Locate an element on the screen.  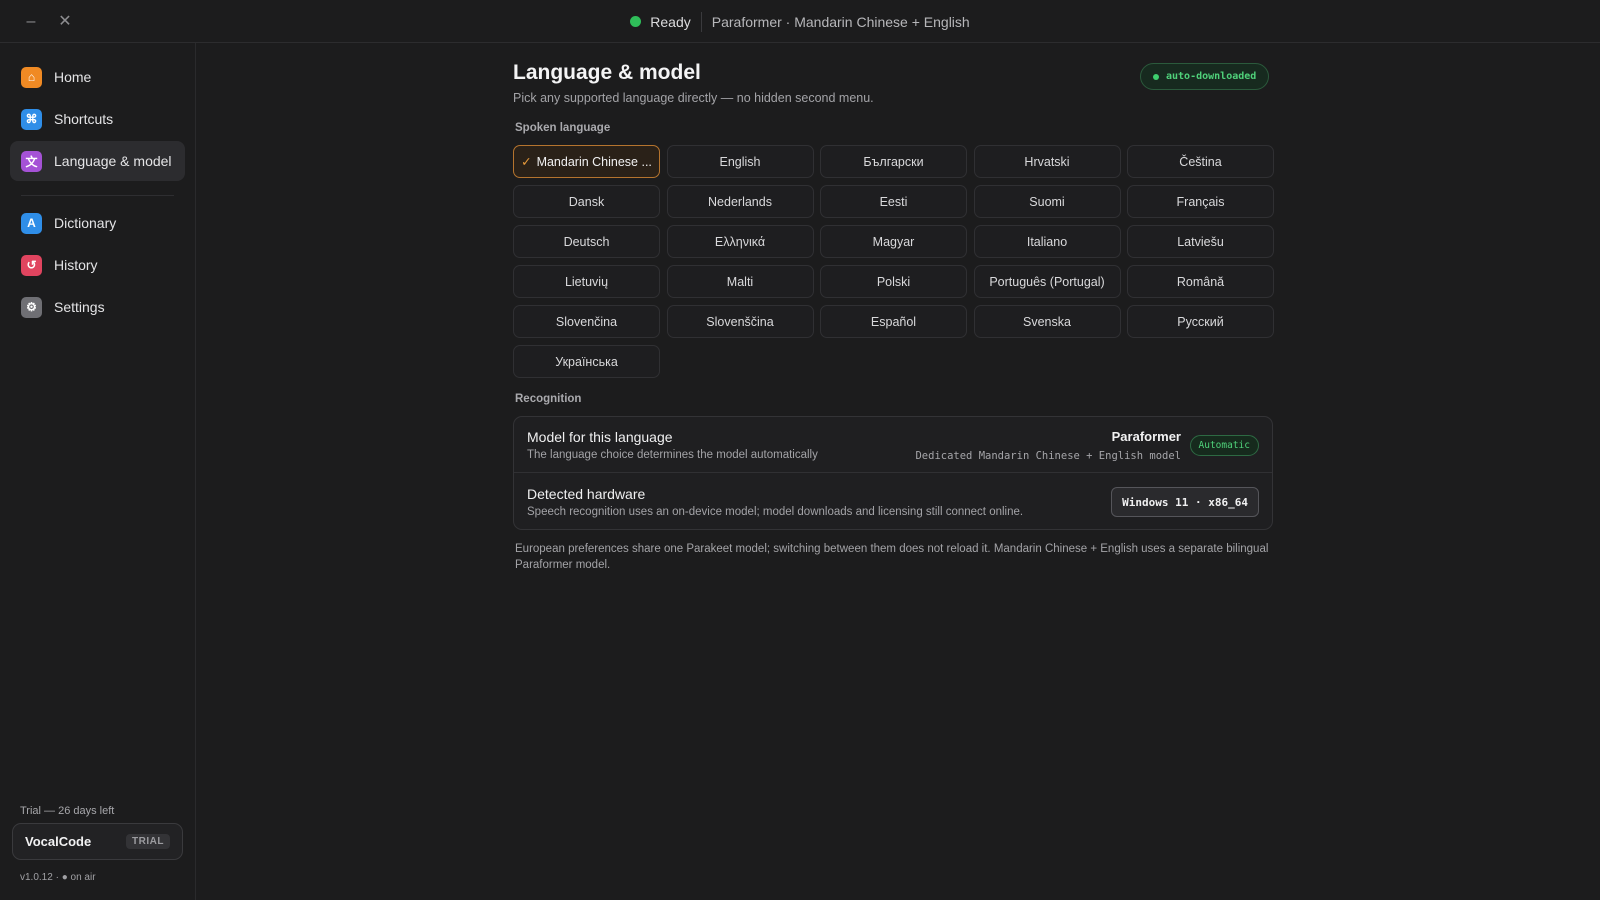
language-option: Lietuvių is located at coordinates (586, 281).